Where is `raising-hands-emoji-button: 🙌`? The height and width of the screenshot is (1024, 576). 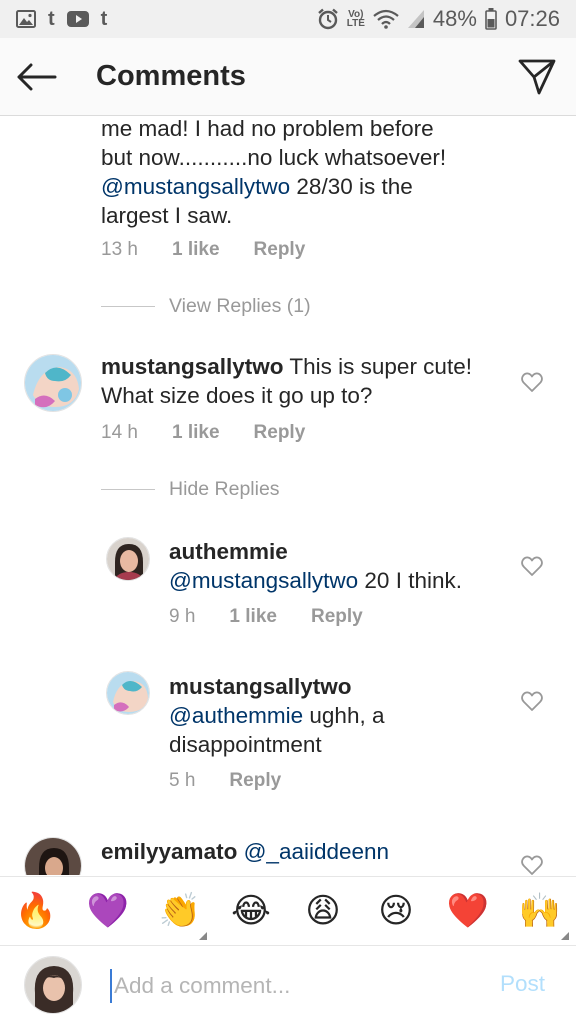
raising-hands-emoji-button: 🙌 is located at coordinates (540, 911).